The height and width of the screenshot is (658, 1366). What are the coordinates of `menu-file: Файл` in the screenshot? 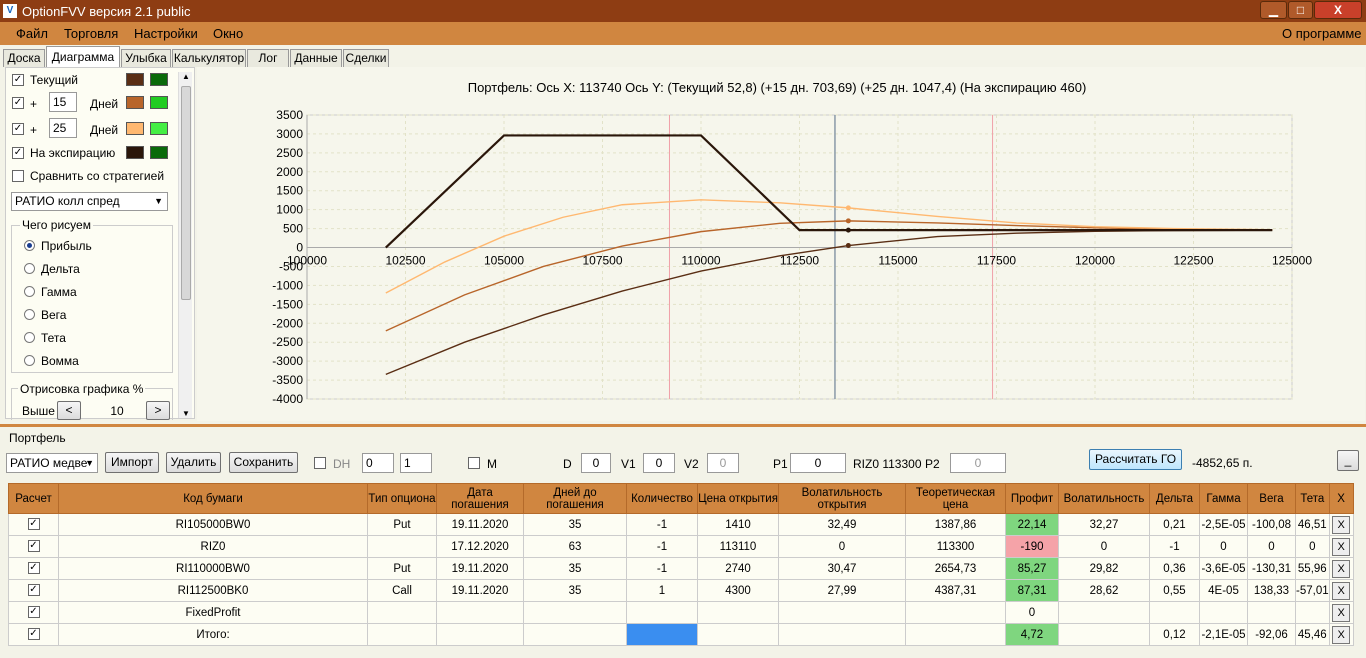 It's located at (32, 33).